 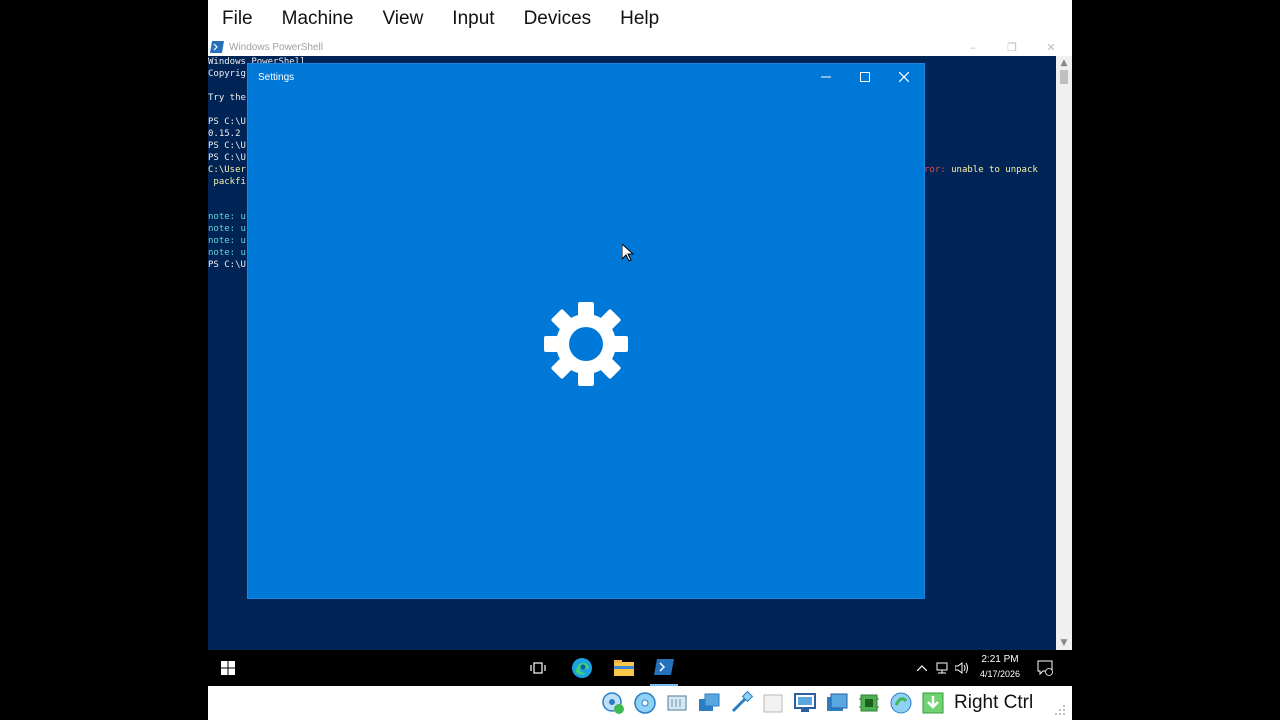 I want to click on close-icon, so click(x=904, y=77).